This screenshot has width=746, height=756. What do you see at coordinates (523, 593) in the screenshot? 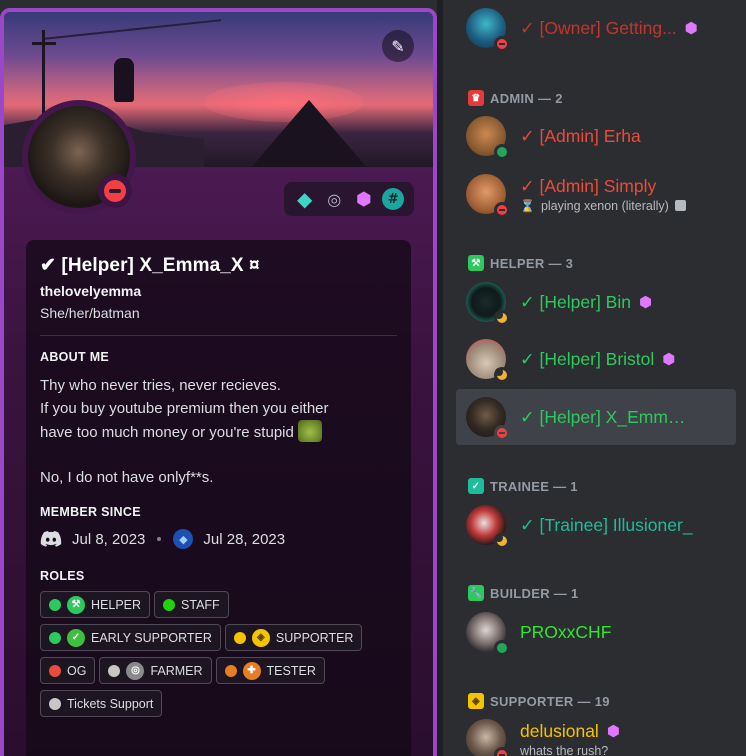
I see `group-header-builder: 🔧 BUILDER — 1` at bounding box center [523, 593].